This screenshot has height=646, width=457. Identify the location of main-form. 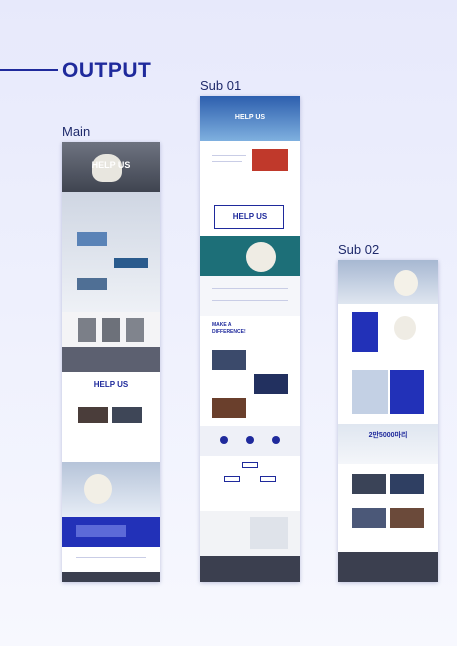
(111, 559).